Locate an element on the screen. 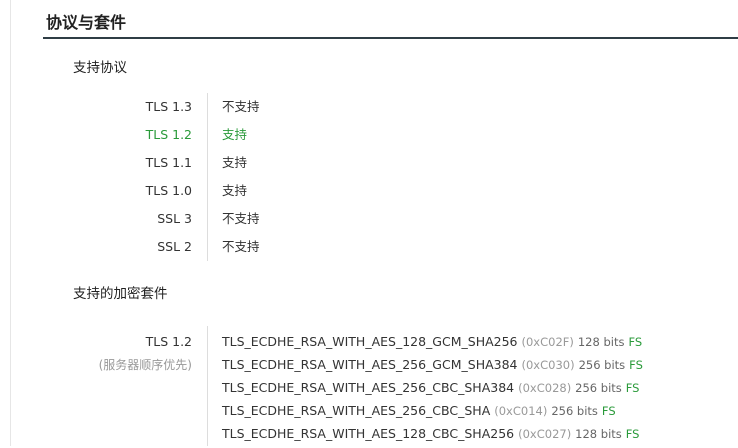  cipher-suites-table-divider is located at coordinates (207, 386).